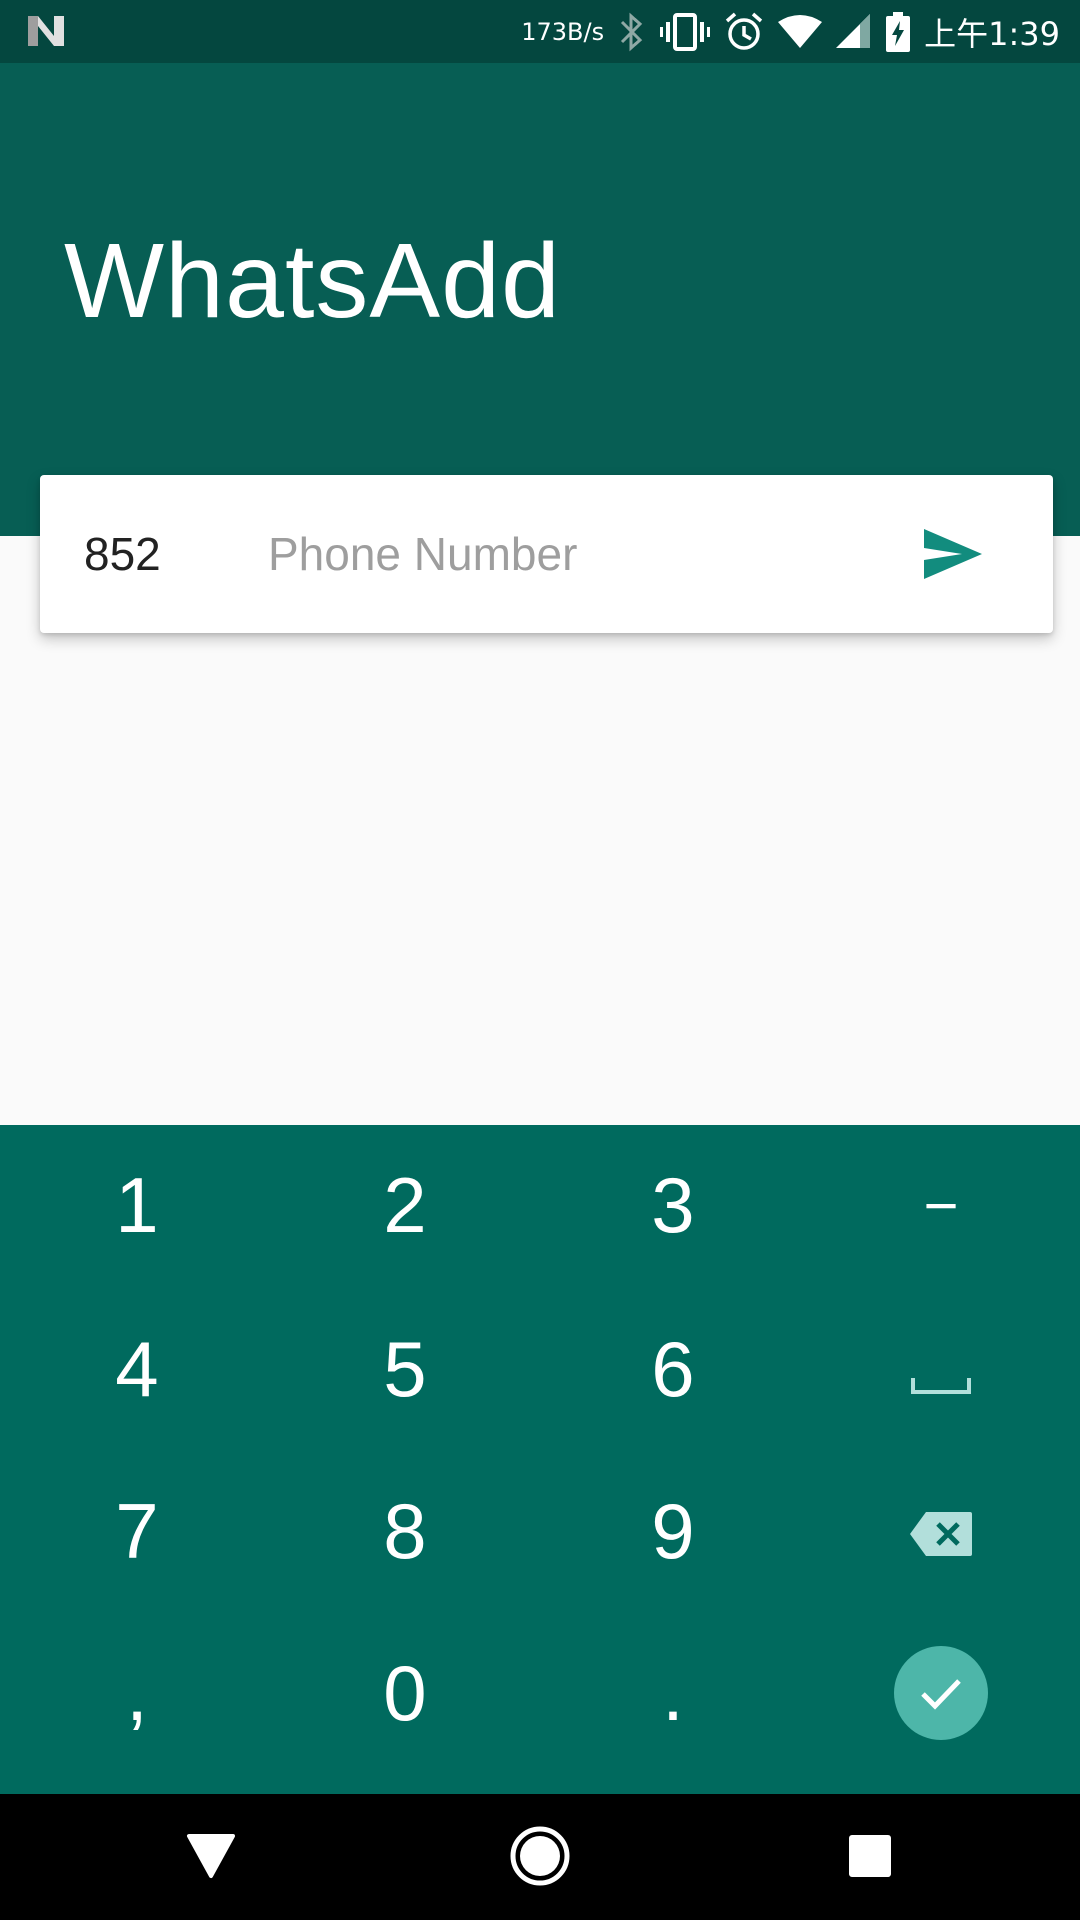 The height and width of the screenshot is (1920, 1080). What do you see at coordinates (405, 1205) in the screenshot?
I see `key-2: 2` at bounding box center [405, 1205].